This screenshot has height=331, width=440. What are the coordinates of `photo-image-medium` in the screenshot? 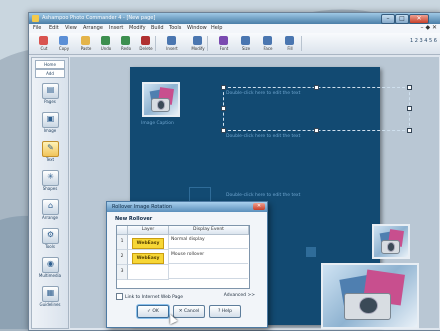 It's located at (391, 241).